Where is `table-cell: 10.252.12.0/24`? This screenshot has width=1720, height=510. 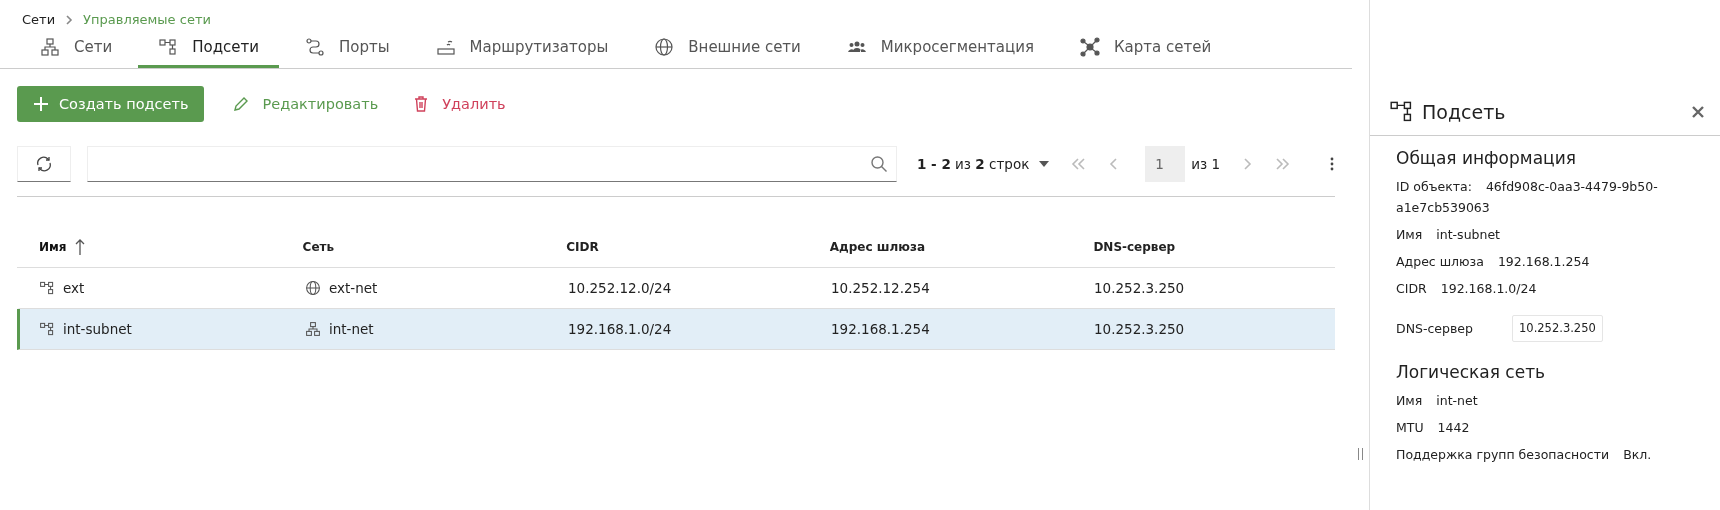 table-cell: 10.252.12.0/24 is located at coordinates (620, 288).